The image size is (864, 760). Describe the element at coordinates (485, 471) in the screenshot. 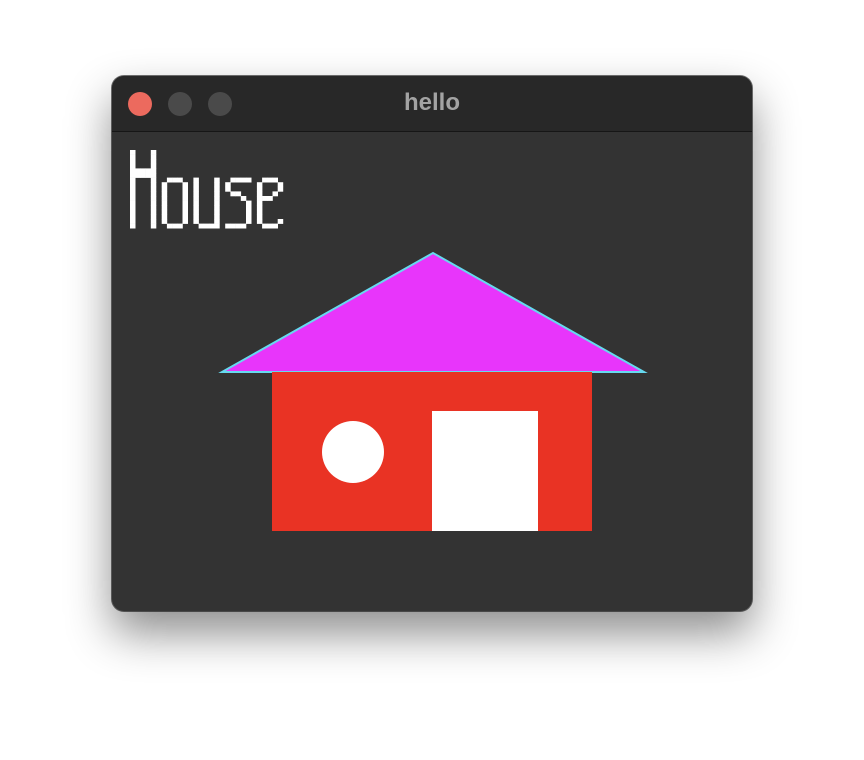

I see `door-shape` at that location.